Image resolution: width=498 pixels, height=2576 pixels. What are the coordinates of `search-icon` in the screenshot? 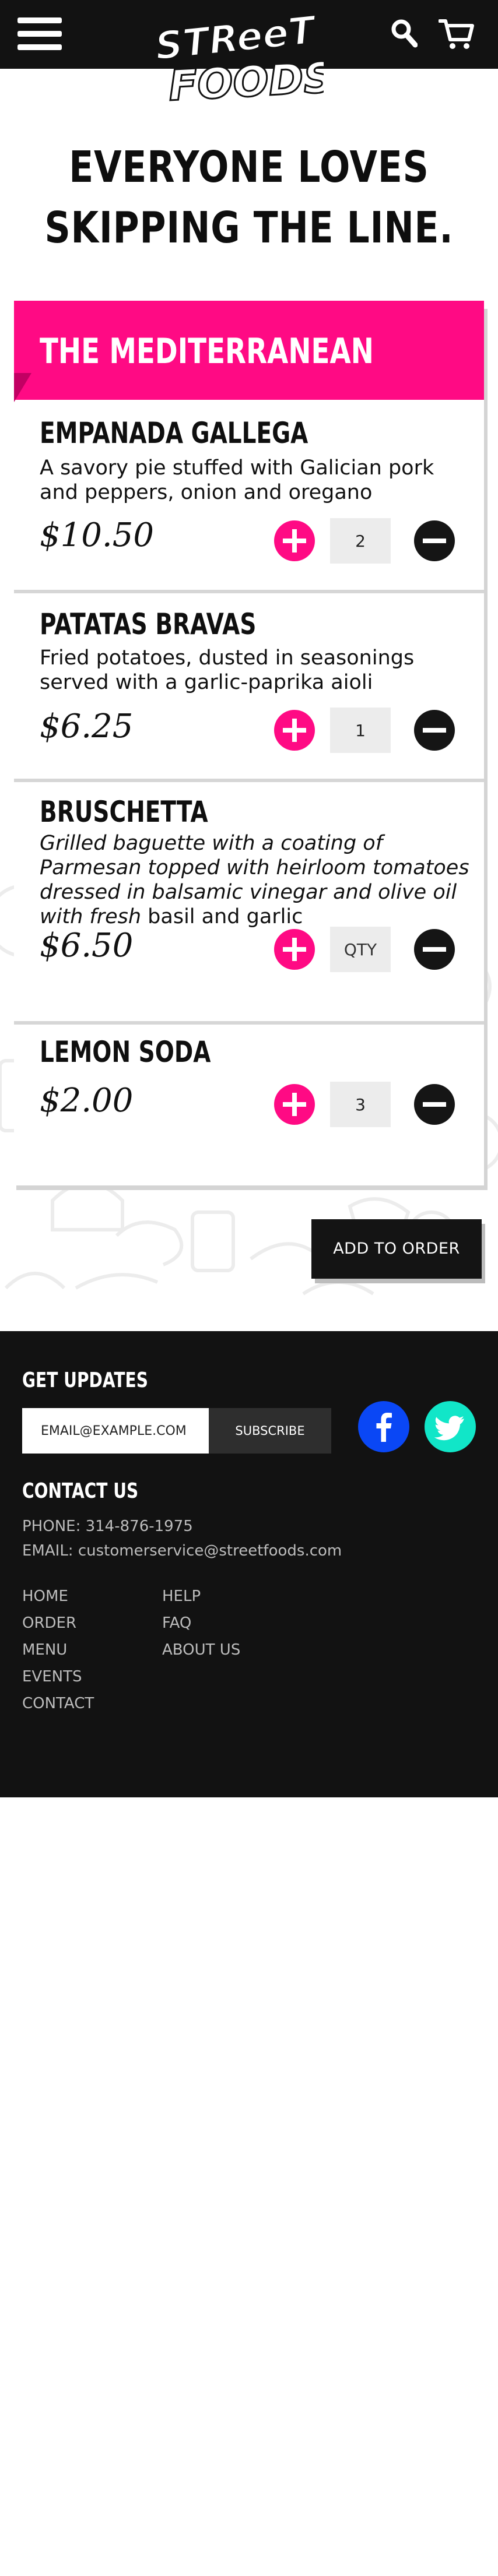 It's located at (404, 33).